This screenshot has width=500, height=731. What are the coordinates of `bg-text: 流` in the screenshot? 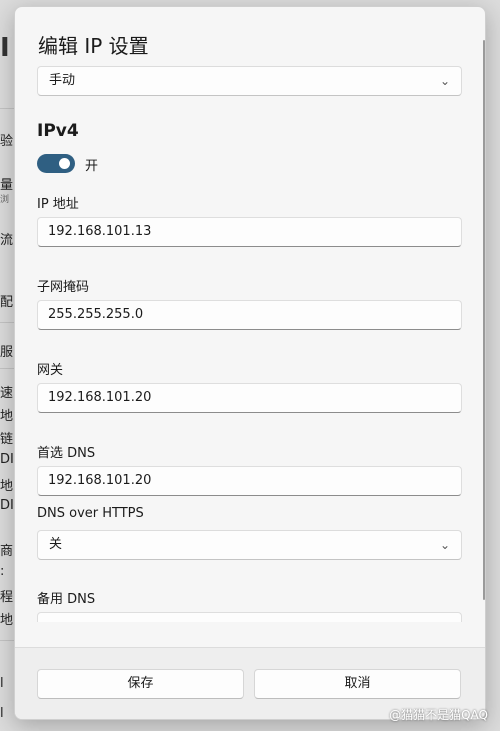 It's located at (7, 240).